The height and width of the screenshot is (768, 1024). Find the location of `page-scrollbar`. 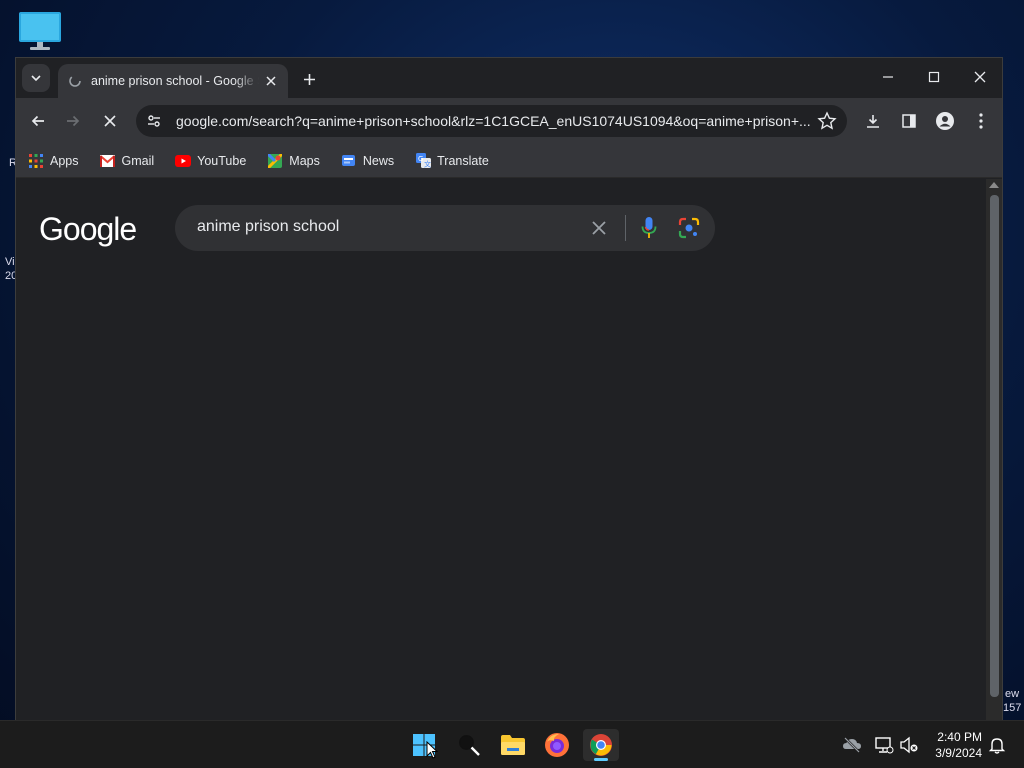

page-scrollbar is located at coordinates (994, 449).